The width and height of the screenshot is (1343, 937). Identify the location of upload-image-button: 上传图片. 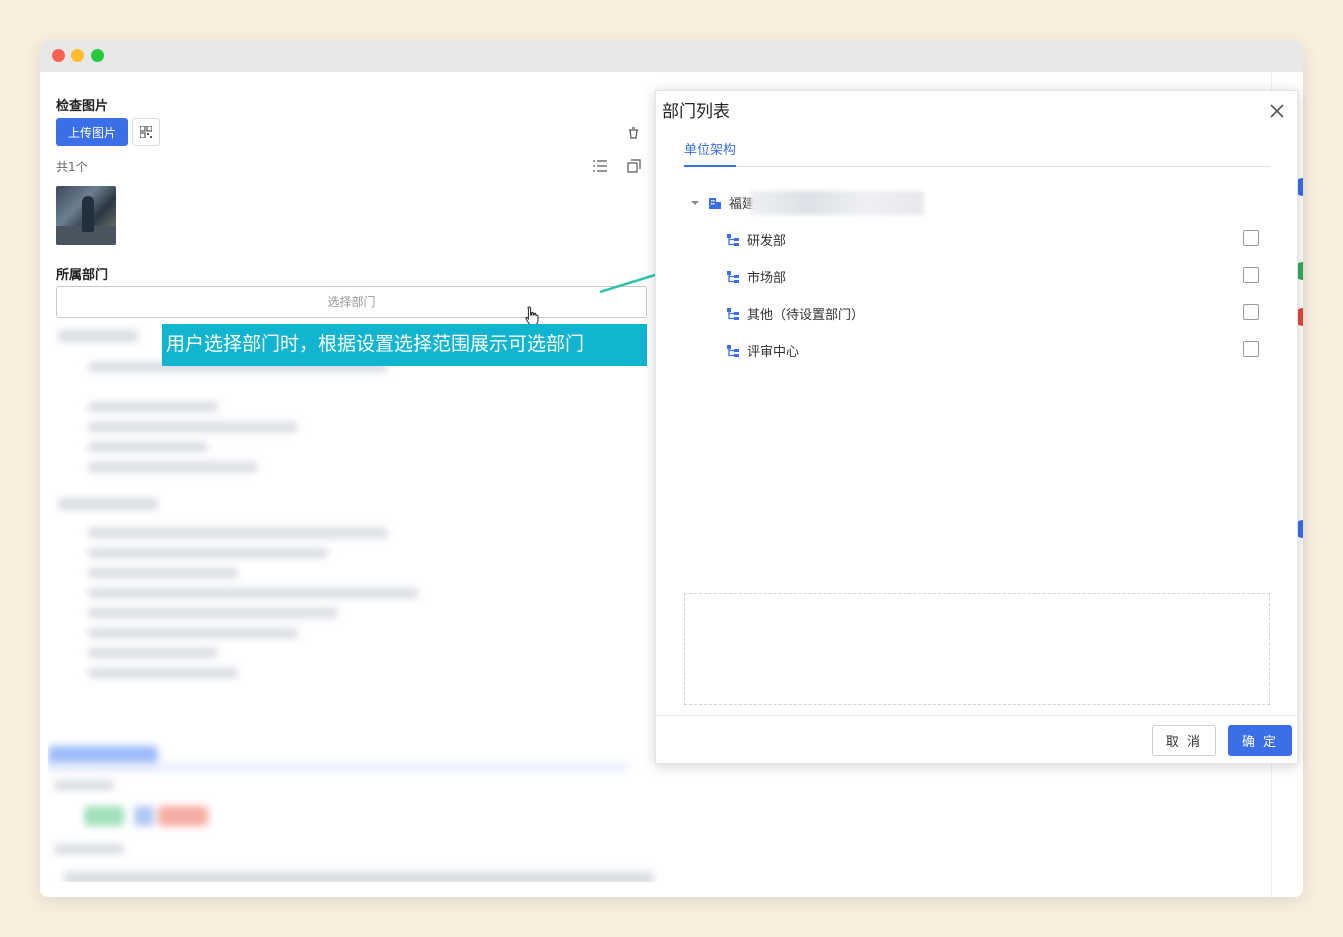
(92, 132).